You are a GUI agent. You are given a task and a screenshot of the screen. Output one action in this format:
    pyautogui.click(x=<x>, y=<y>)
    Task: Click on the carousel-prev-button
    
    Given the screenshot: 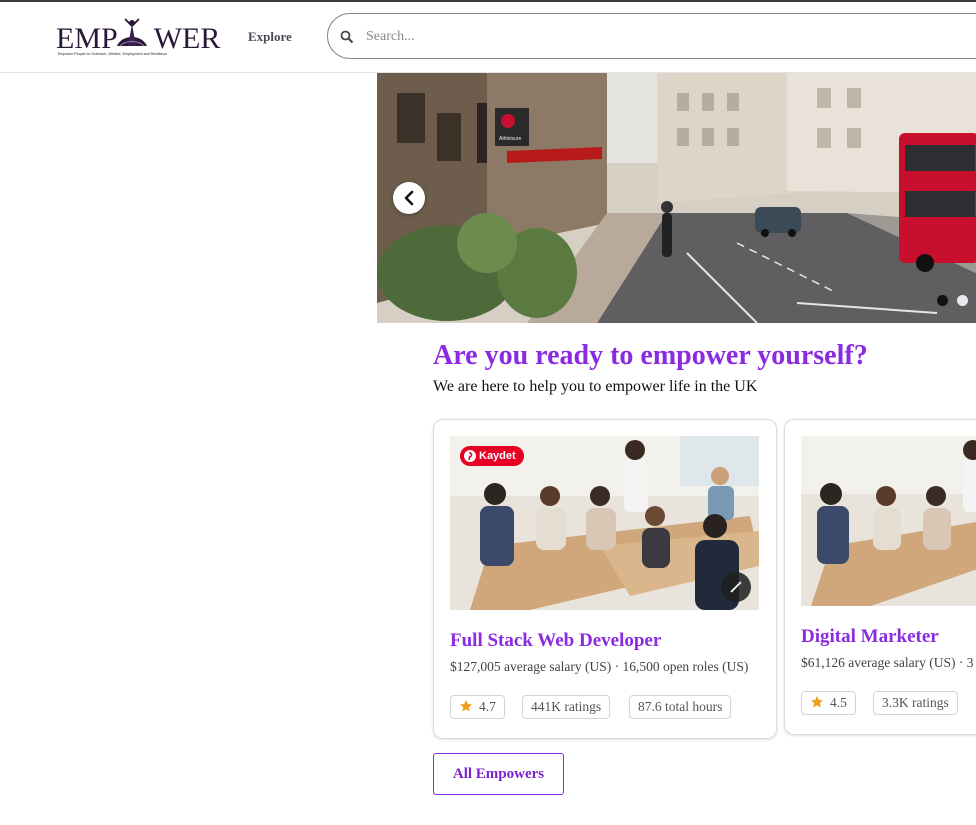 What is the action you would take?
    pyautogui.click(x=409, y=198)
    